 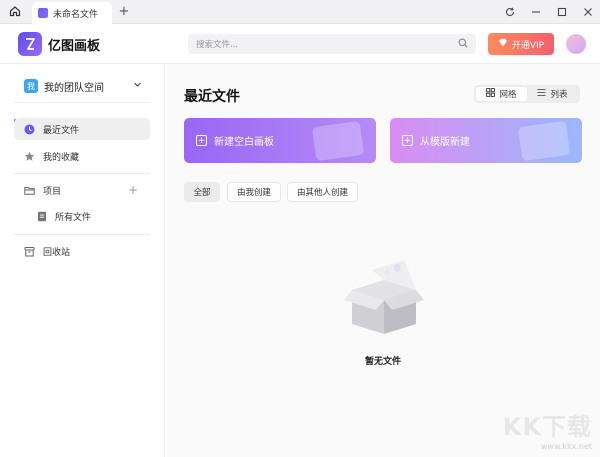 I want to click on star-icon, so click(x=29, y=156).